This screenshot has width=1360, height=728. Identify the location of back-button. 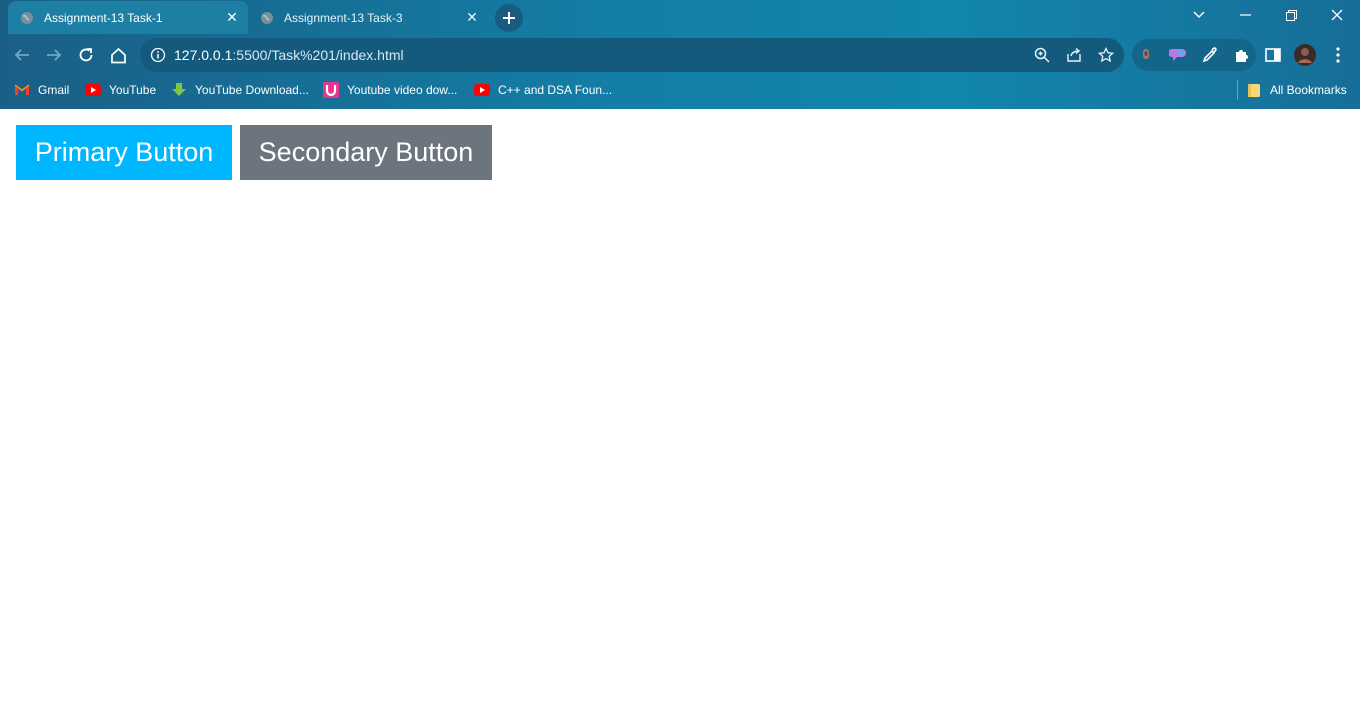
(22, 55).